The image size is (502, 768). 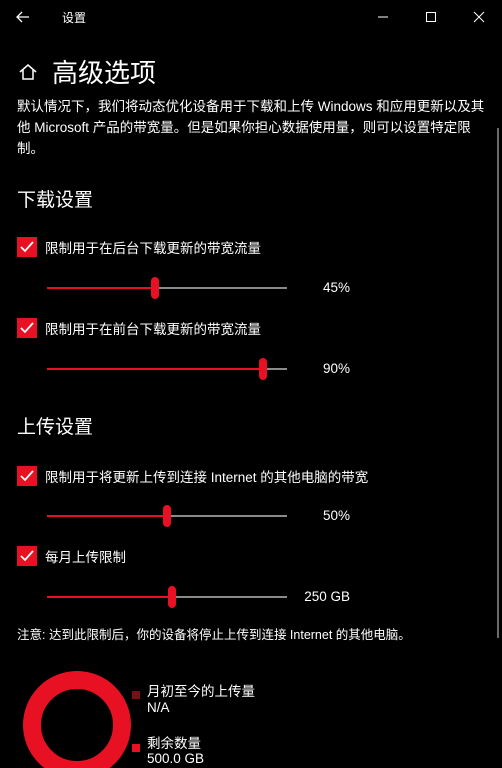 I want to click on remaining-value: 500.0 GB, so click(x=176, y=758).